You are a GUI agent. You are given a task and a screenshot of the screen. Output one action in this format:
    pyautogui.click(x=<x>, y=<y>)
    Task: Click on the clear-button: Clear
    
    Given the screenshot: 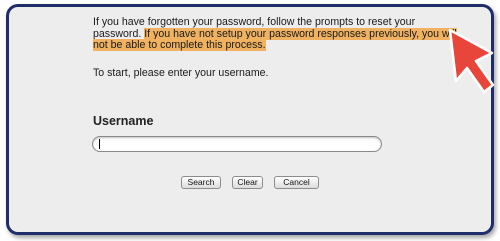 What is the action you would take?
    pyautogui.click(x=247, y=182)
    